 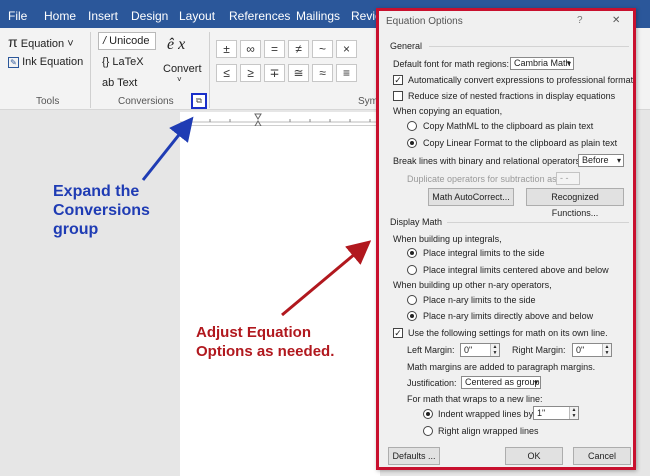 I want to click on use-settings-checkbox: ✓, so click(x=398, y=333).